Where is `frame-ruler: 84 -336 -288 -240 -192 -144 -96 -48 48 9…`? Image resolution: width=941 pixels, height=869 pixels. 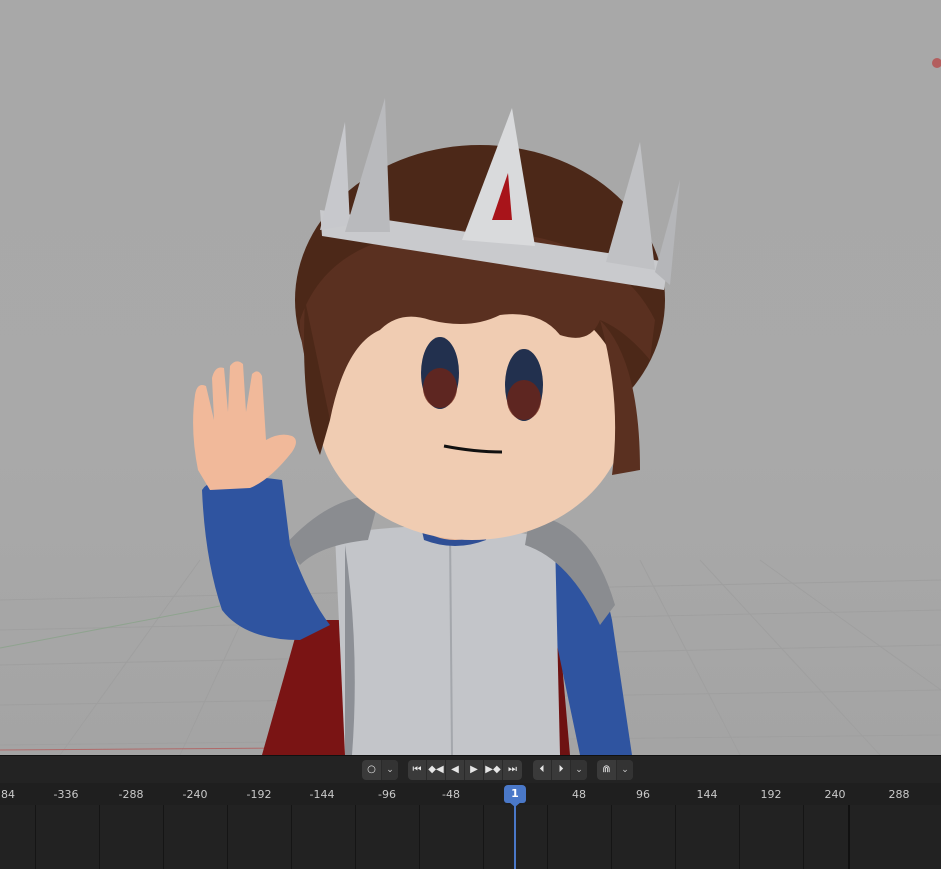 frame-ruler: 84 -336 -288 -240 -192 -144 -96 -48 48 9… is located at coordinates (470, 794).